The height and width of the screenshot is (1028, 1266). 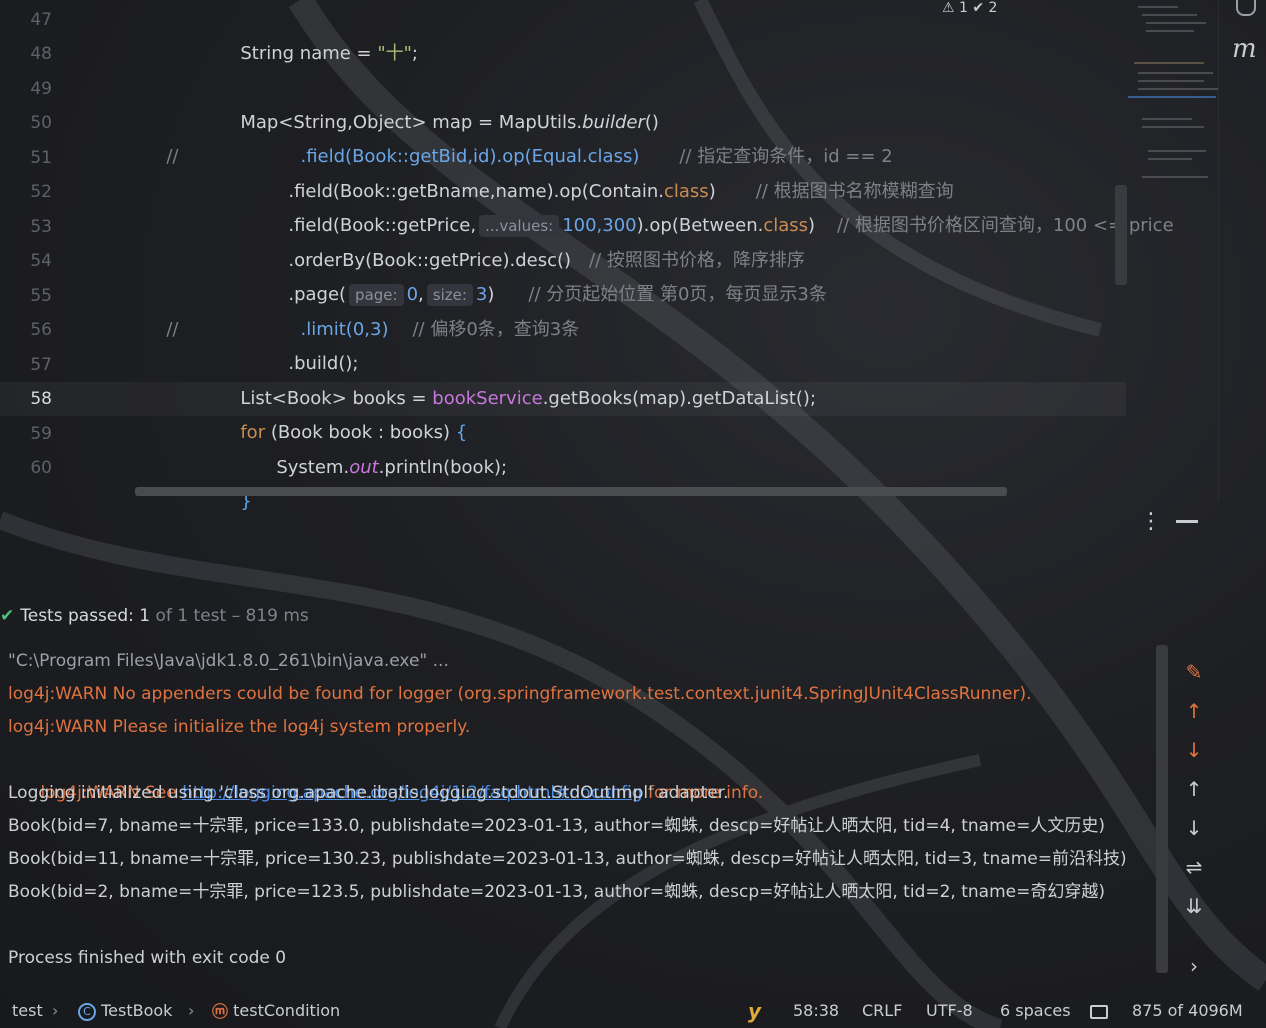 I want to click on inspection-status: ⚠ 1 ✔ 2, so click(x=969, y=8).